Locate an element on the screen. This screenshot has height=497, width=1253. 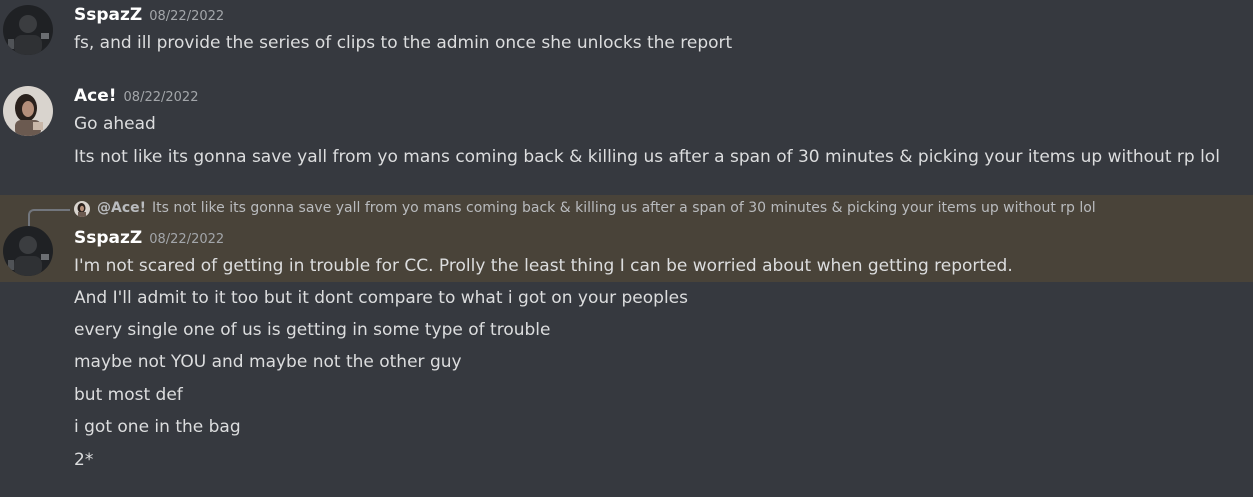
message-line: i got one in the bag is located at coordinates (157, 427).